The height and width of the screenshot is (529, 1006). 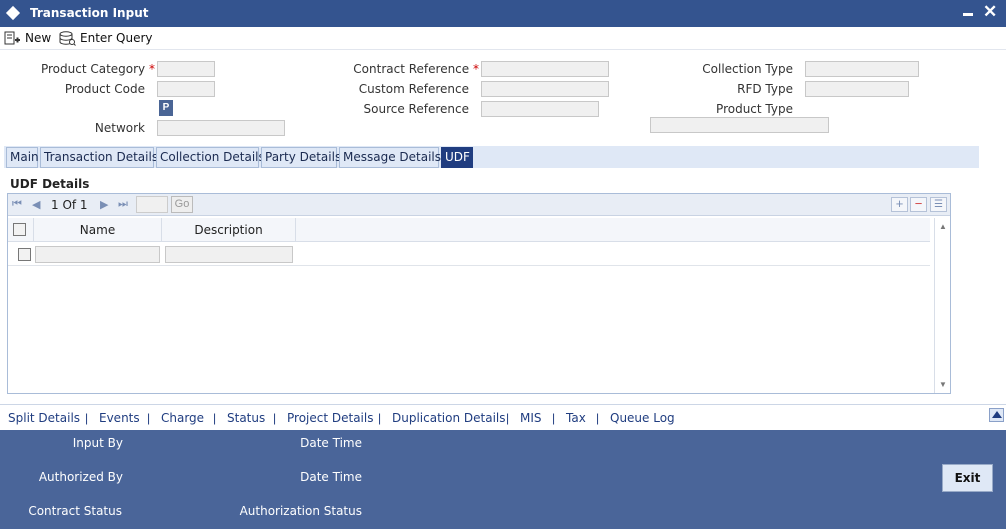 I want to click on input-by-label: Input By, so click(x=97, y=443).